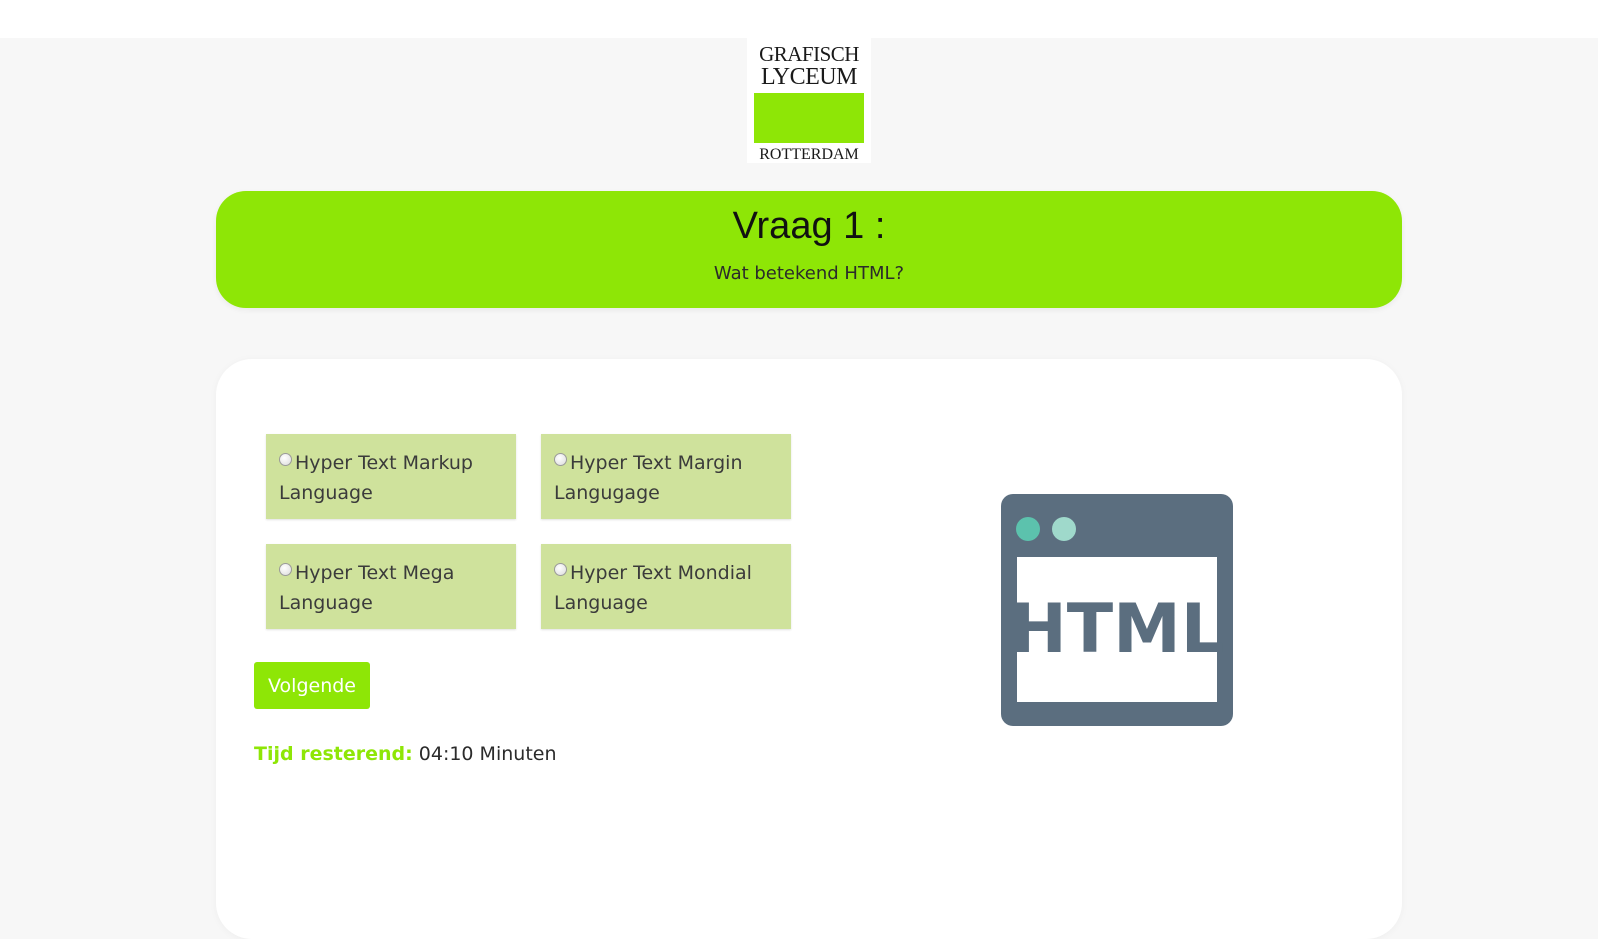 The height and width of the screenshot is (939, 1598). Describe the element at coordinates (809, 249) in the screenshot. I see `question-banner: Vraag 1 : Wat betekend HTML?` at that location.